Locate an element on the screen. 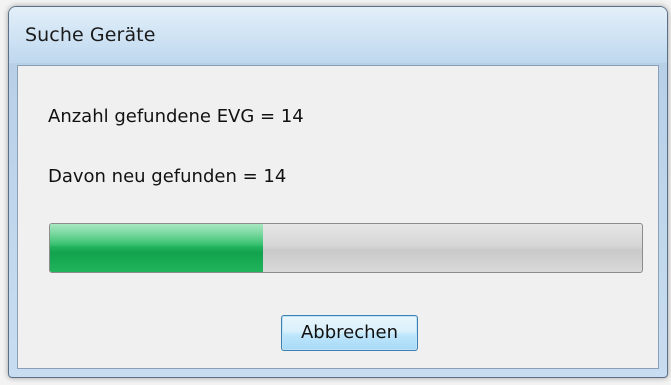 Image resolution: width=671 pixels, height=385 pixels. progress-fill is located at coordinates (157, 248).